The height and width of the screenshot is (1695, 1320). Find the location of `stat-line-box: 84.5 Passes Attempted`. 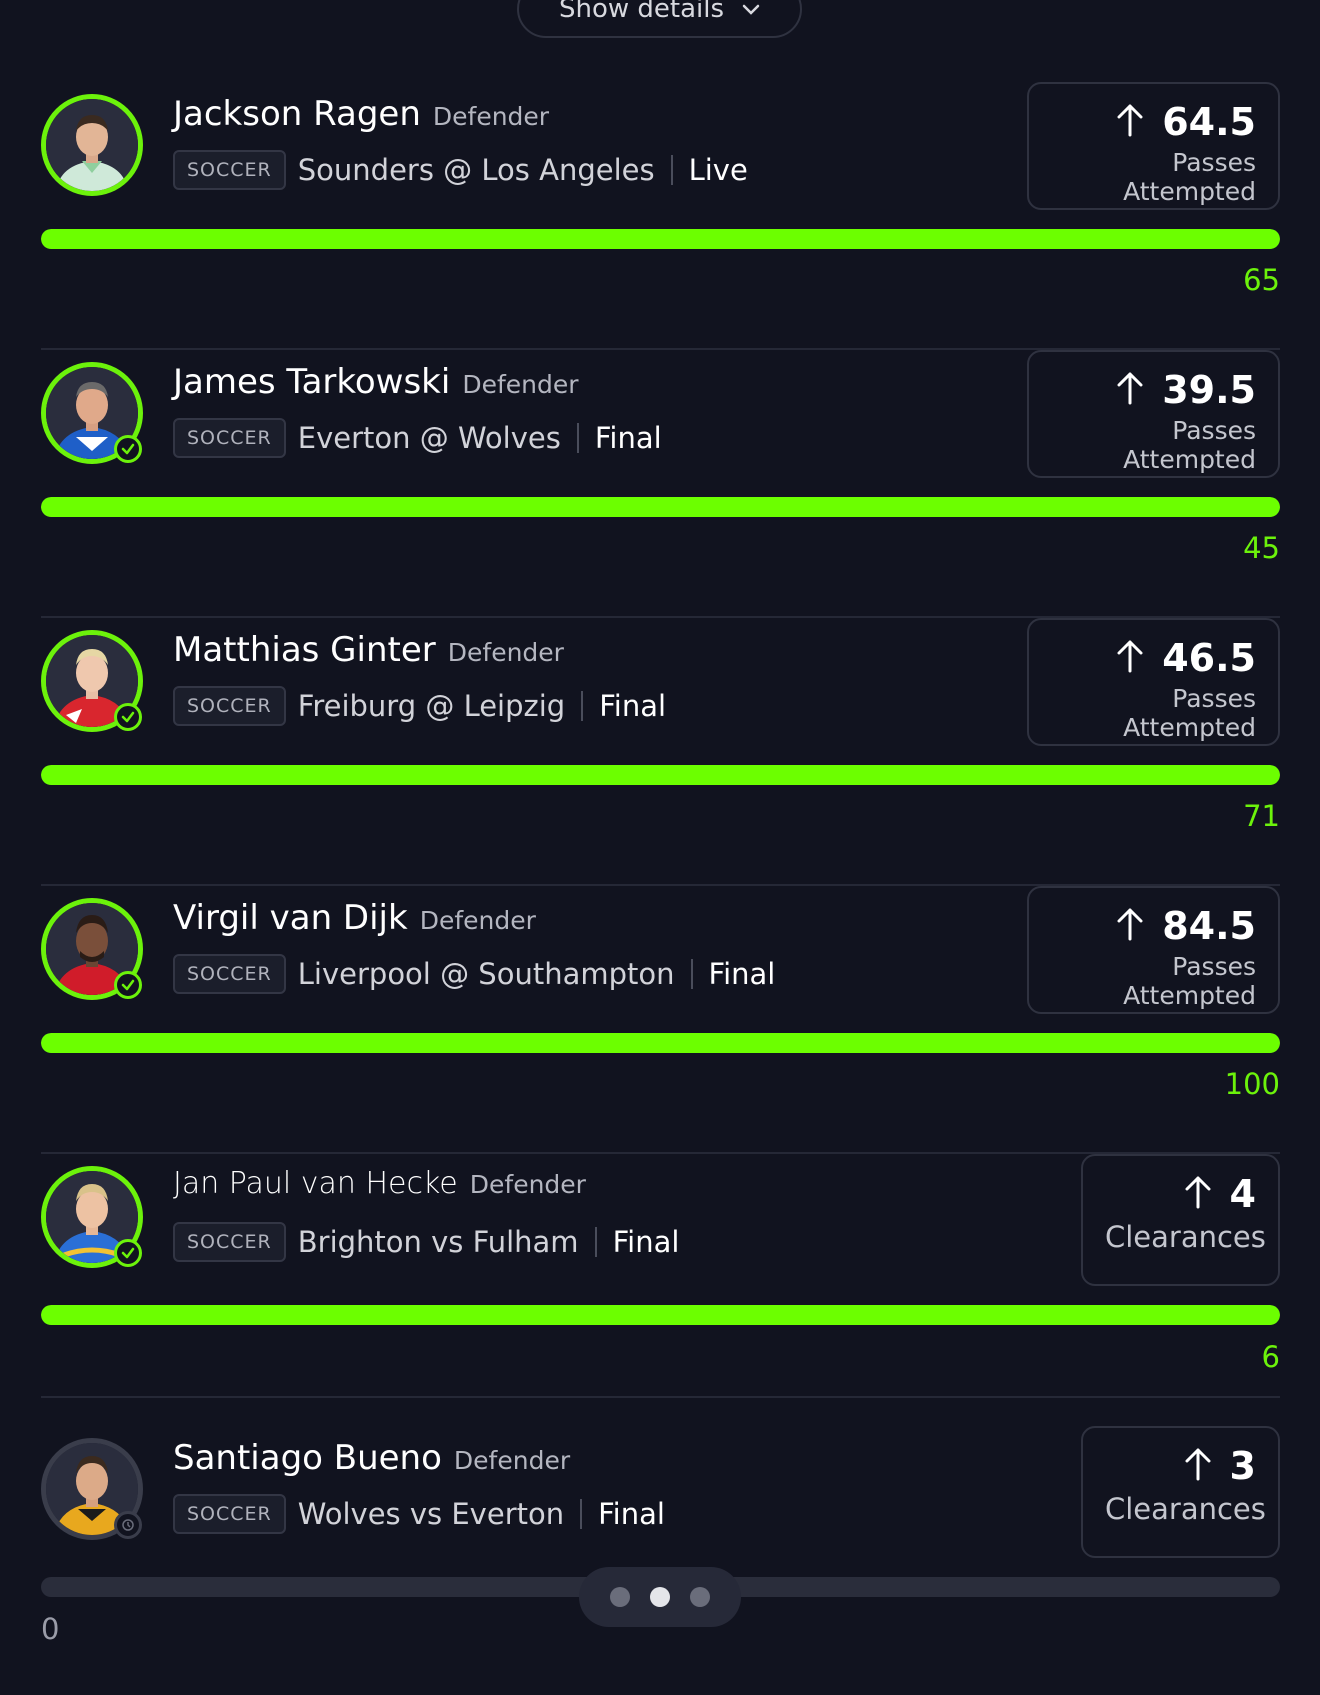

stat-line-box: 84.5 Passes Attempted is located at coordinates (1153, 950).